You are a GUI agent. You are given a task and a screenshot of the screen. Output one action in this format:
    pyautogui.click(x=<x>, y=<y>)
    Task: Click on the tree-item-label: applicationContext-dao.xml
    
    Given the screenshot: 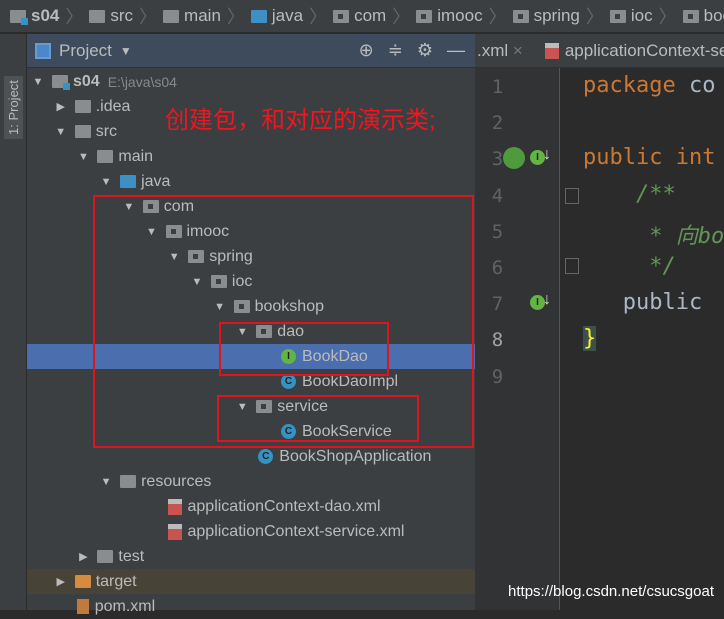 What is the action you would take?
    pyautogui.click(x=284, y=506)
    